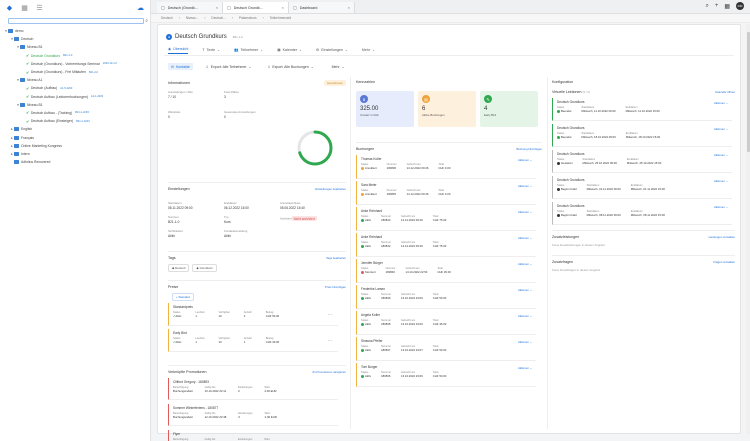 Image resolution: width=750 pixels, height=441 pixels. Describe the element at coordinates (289, 50) in the screenshot. I see `nav-3: ▦ Kalender ⌄` at that location.